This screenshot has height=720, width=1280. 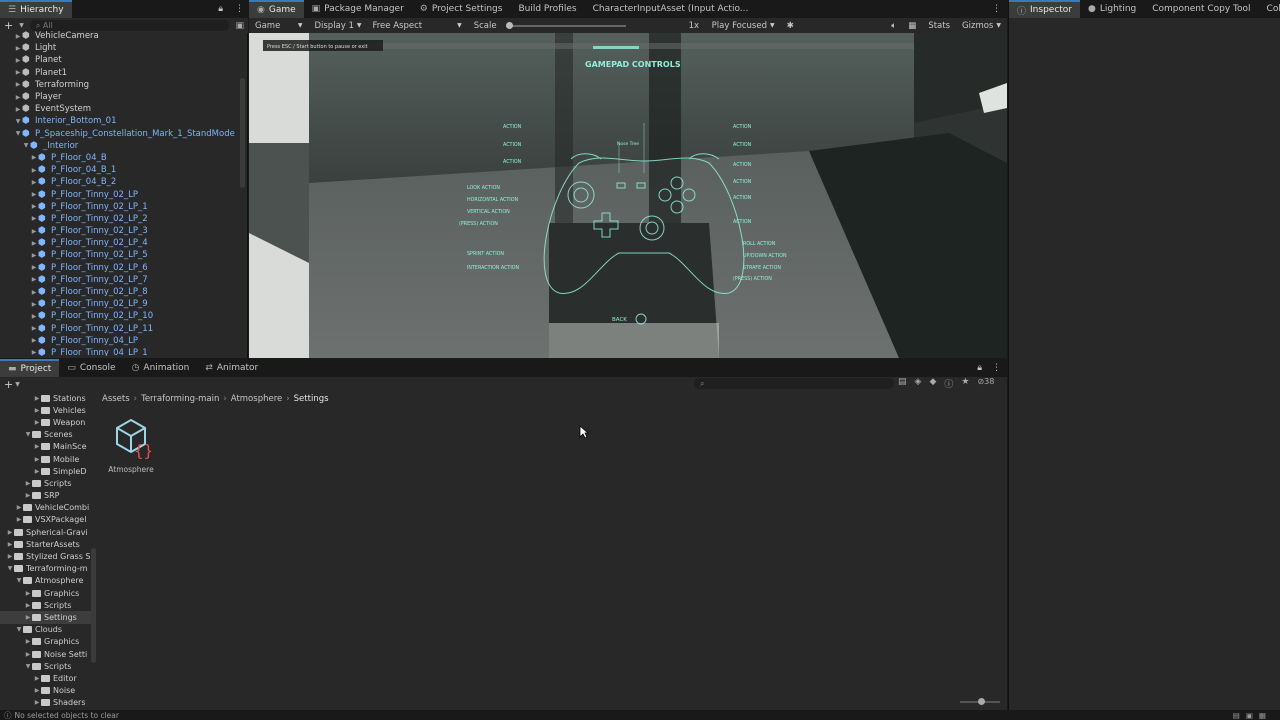 I want to click on info-icon: ⓘ, so click(x=948, y=383).